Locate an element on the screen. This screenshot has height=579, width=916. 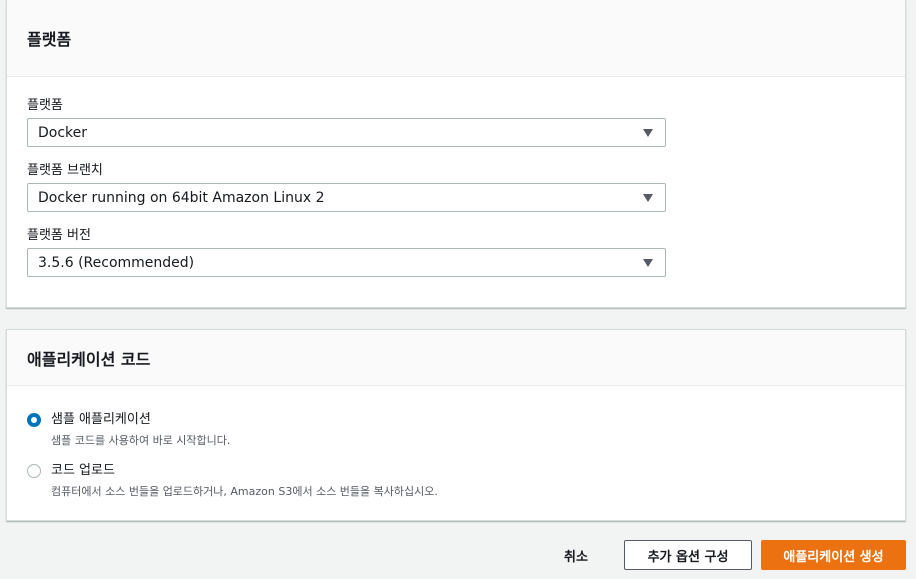
radio-button-selected is located at coordinates (34, 420).